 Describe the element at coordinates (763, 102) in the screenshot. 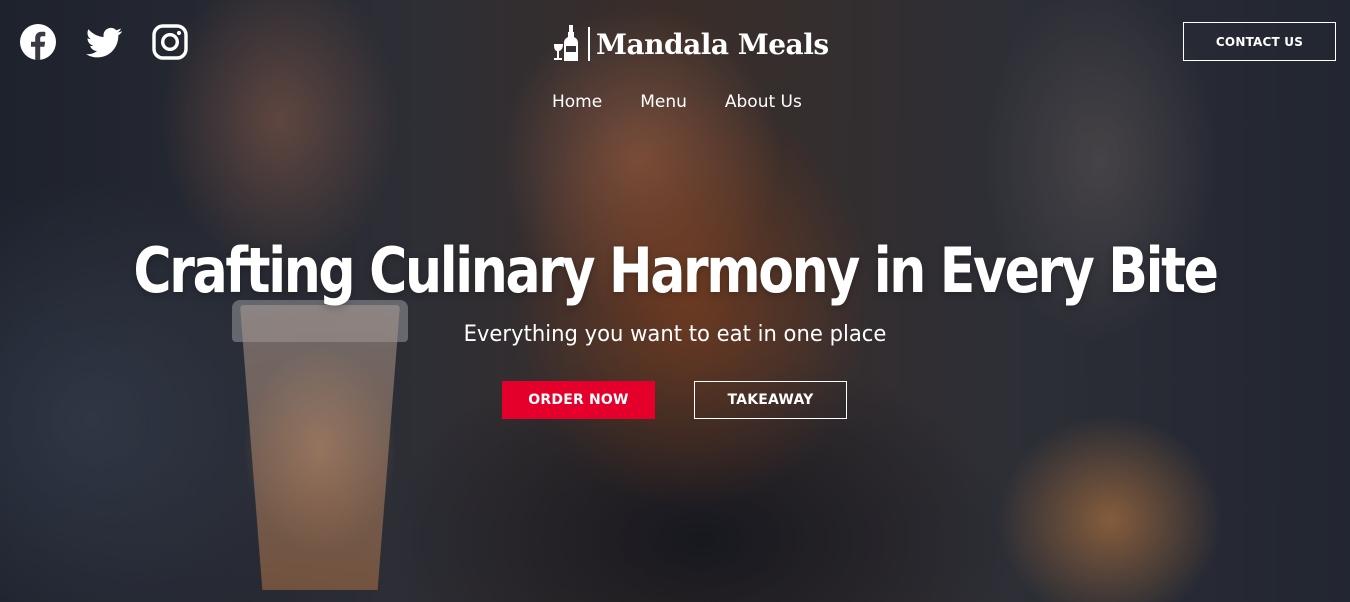

I see `nav-item-about-us: About Us` at that location.